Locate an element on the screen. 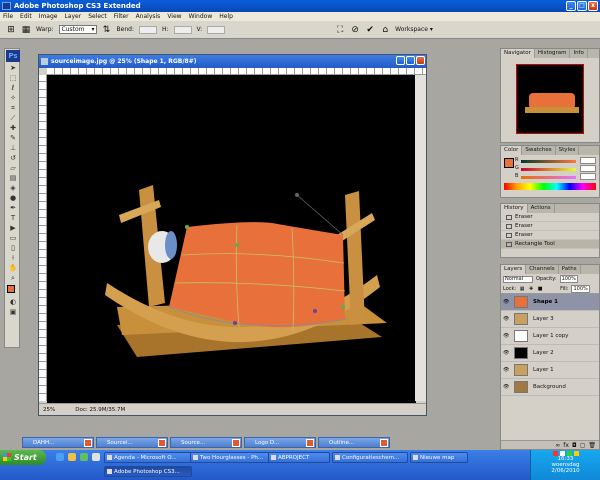  brush-tool-icon: ✎ is located at coordinates (13, 138).